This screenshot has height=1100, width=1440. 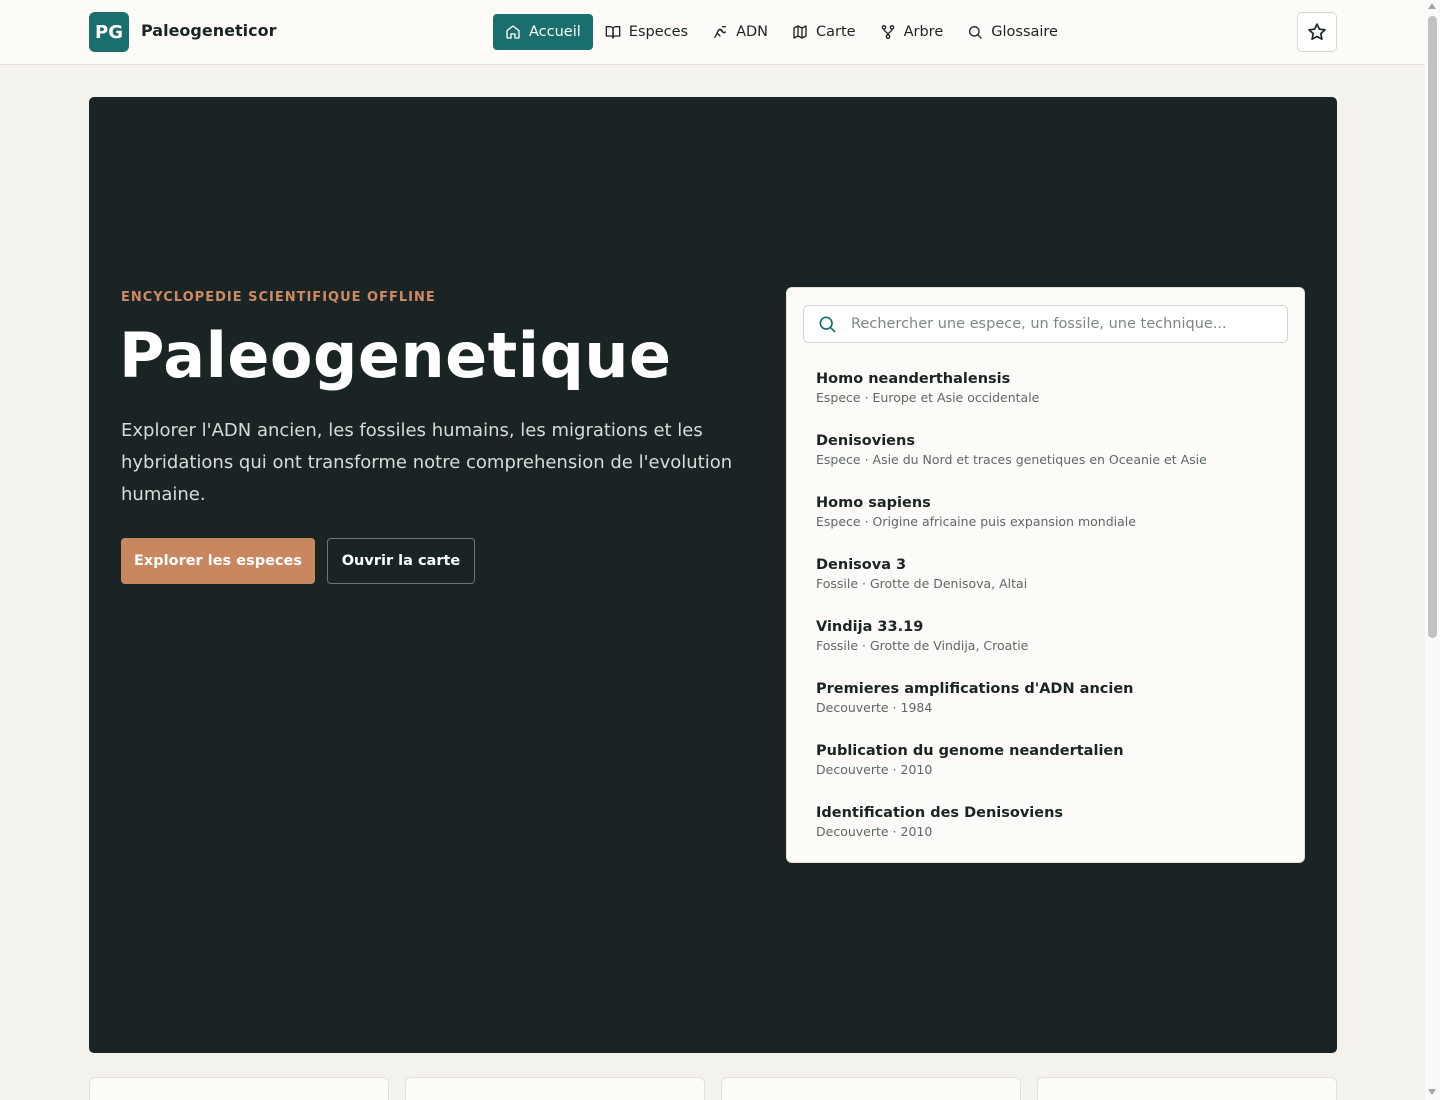 What do you see at coordinates (555, 32) in the screenshot?
I see `nav-label: Accueil` at bounding box center [555, 32].